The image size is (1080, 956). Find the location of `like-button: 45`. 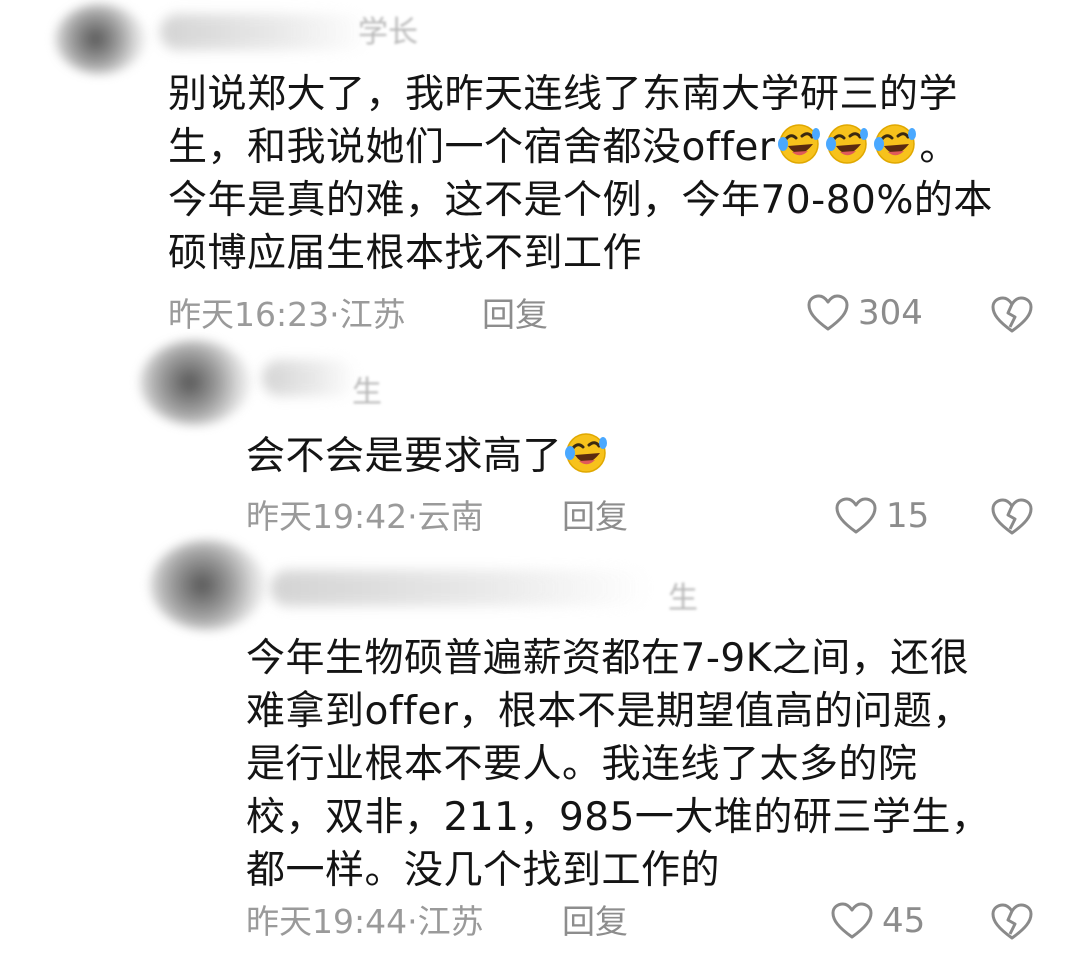

like-button: 45 is located at coordinates (877, 921).